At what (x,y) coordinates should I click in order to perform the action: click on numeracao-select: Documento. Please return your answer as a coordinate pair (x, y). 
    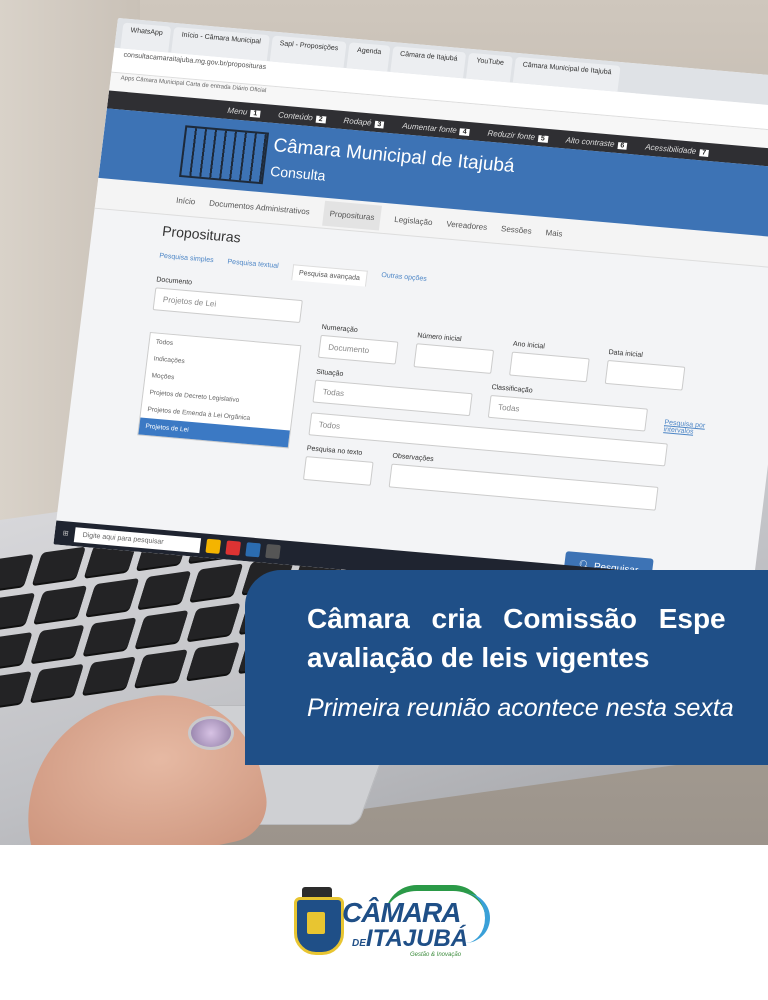
    Looking at the image, I should click on (358, 349).